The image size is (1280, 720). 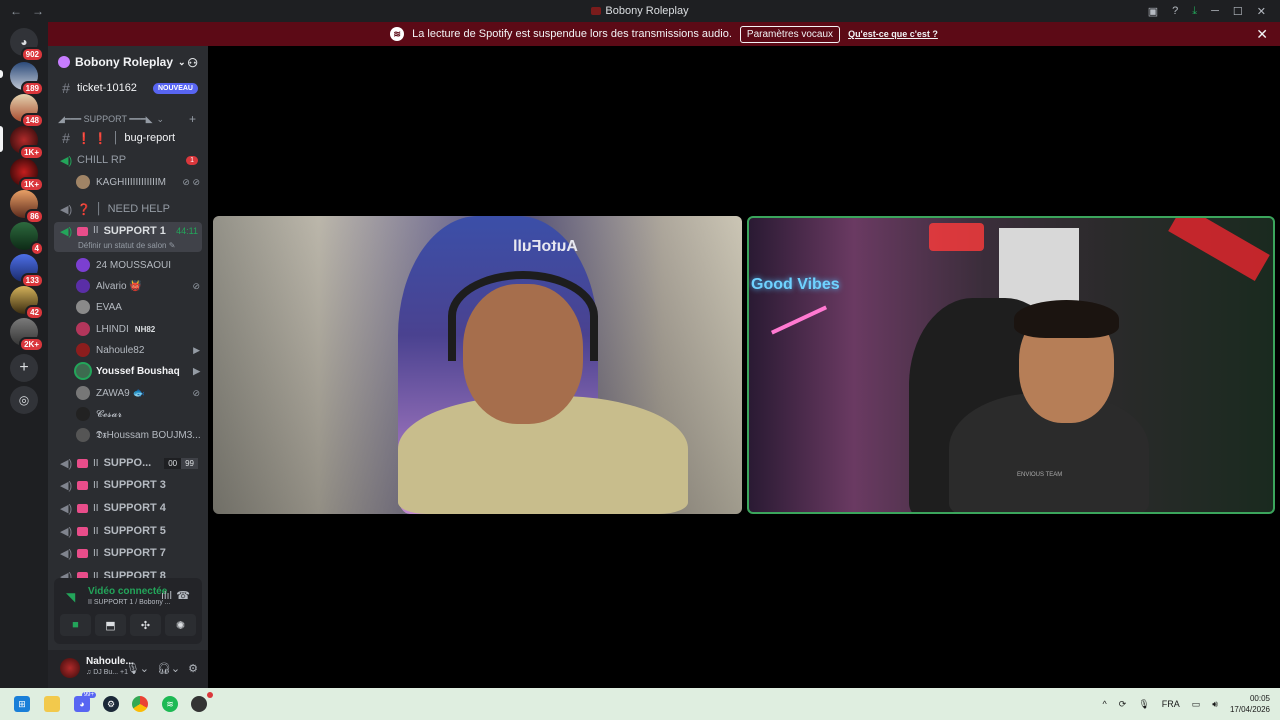 What do you see at coordinates (1175, 11) in the screenshot?
I see `help-icon: ?` at bounding box center [1175, 11].